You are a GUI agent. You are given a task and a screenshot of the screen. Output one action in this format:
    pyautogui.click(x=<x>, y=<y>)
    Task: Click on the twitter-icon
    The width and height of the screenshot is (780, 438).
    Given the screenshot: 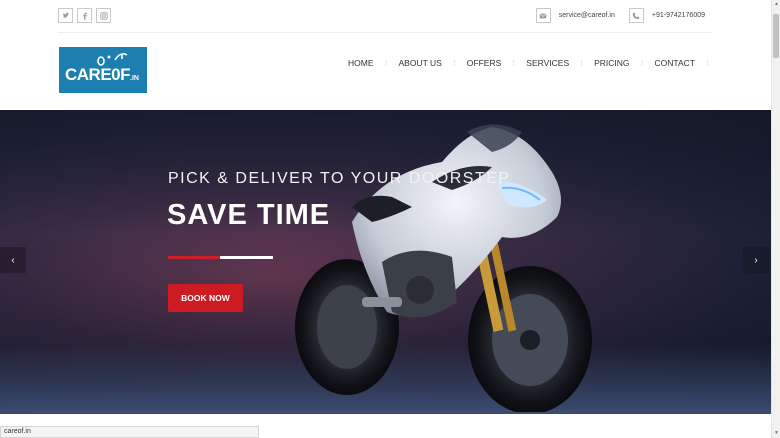 What is the action you would take?
    pyautogui.click(x=65, y=15)
    